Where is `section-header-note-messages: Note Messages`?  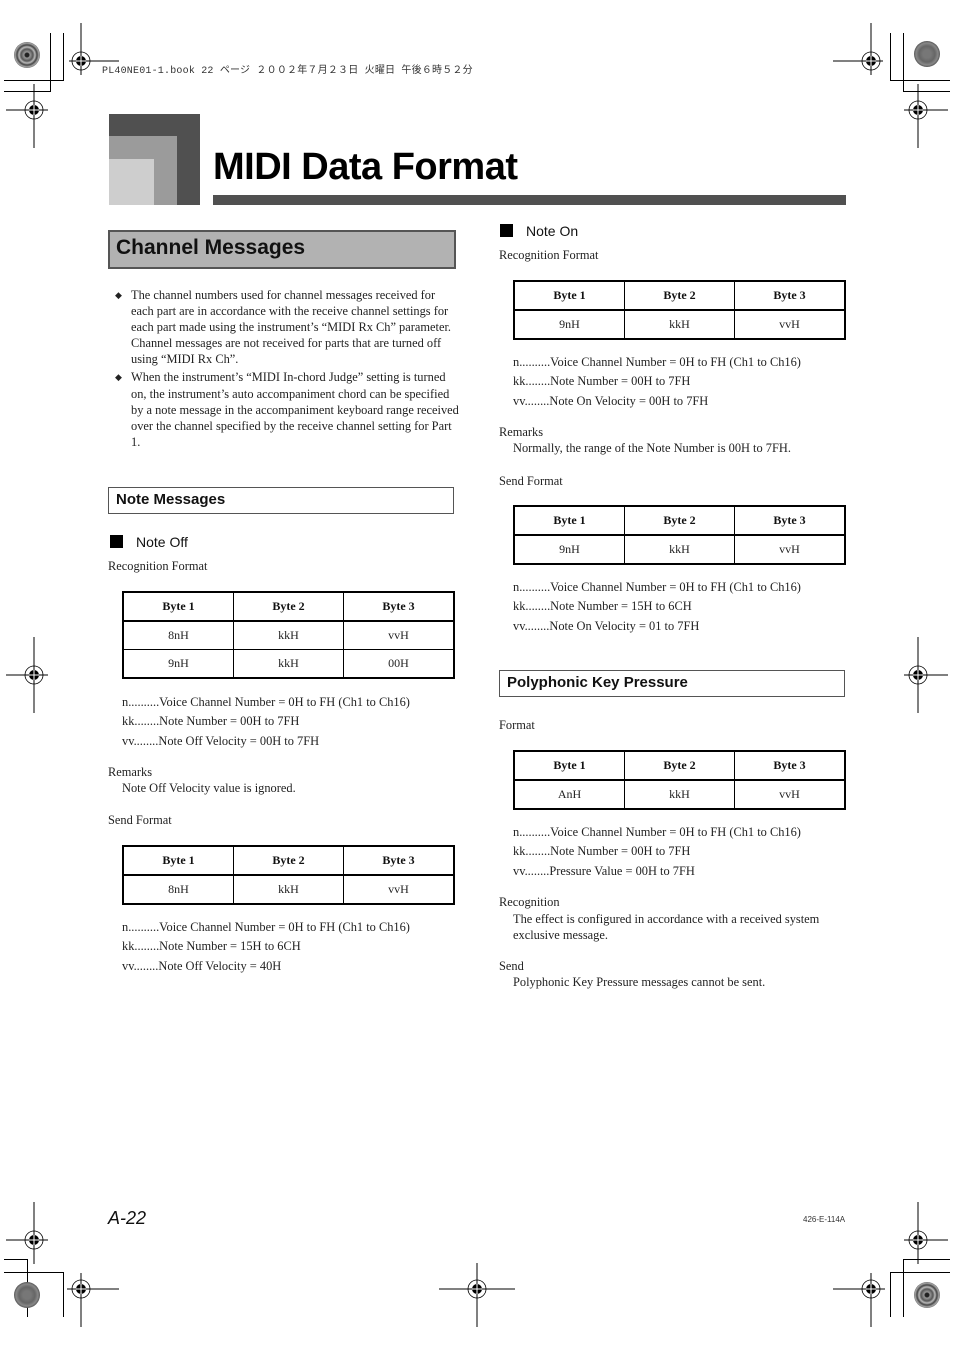 section-header-note-messages: Note Messages is located at coordinates (281, 500).